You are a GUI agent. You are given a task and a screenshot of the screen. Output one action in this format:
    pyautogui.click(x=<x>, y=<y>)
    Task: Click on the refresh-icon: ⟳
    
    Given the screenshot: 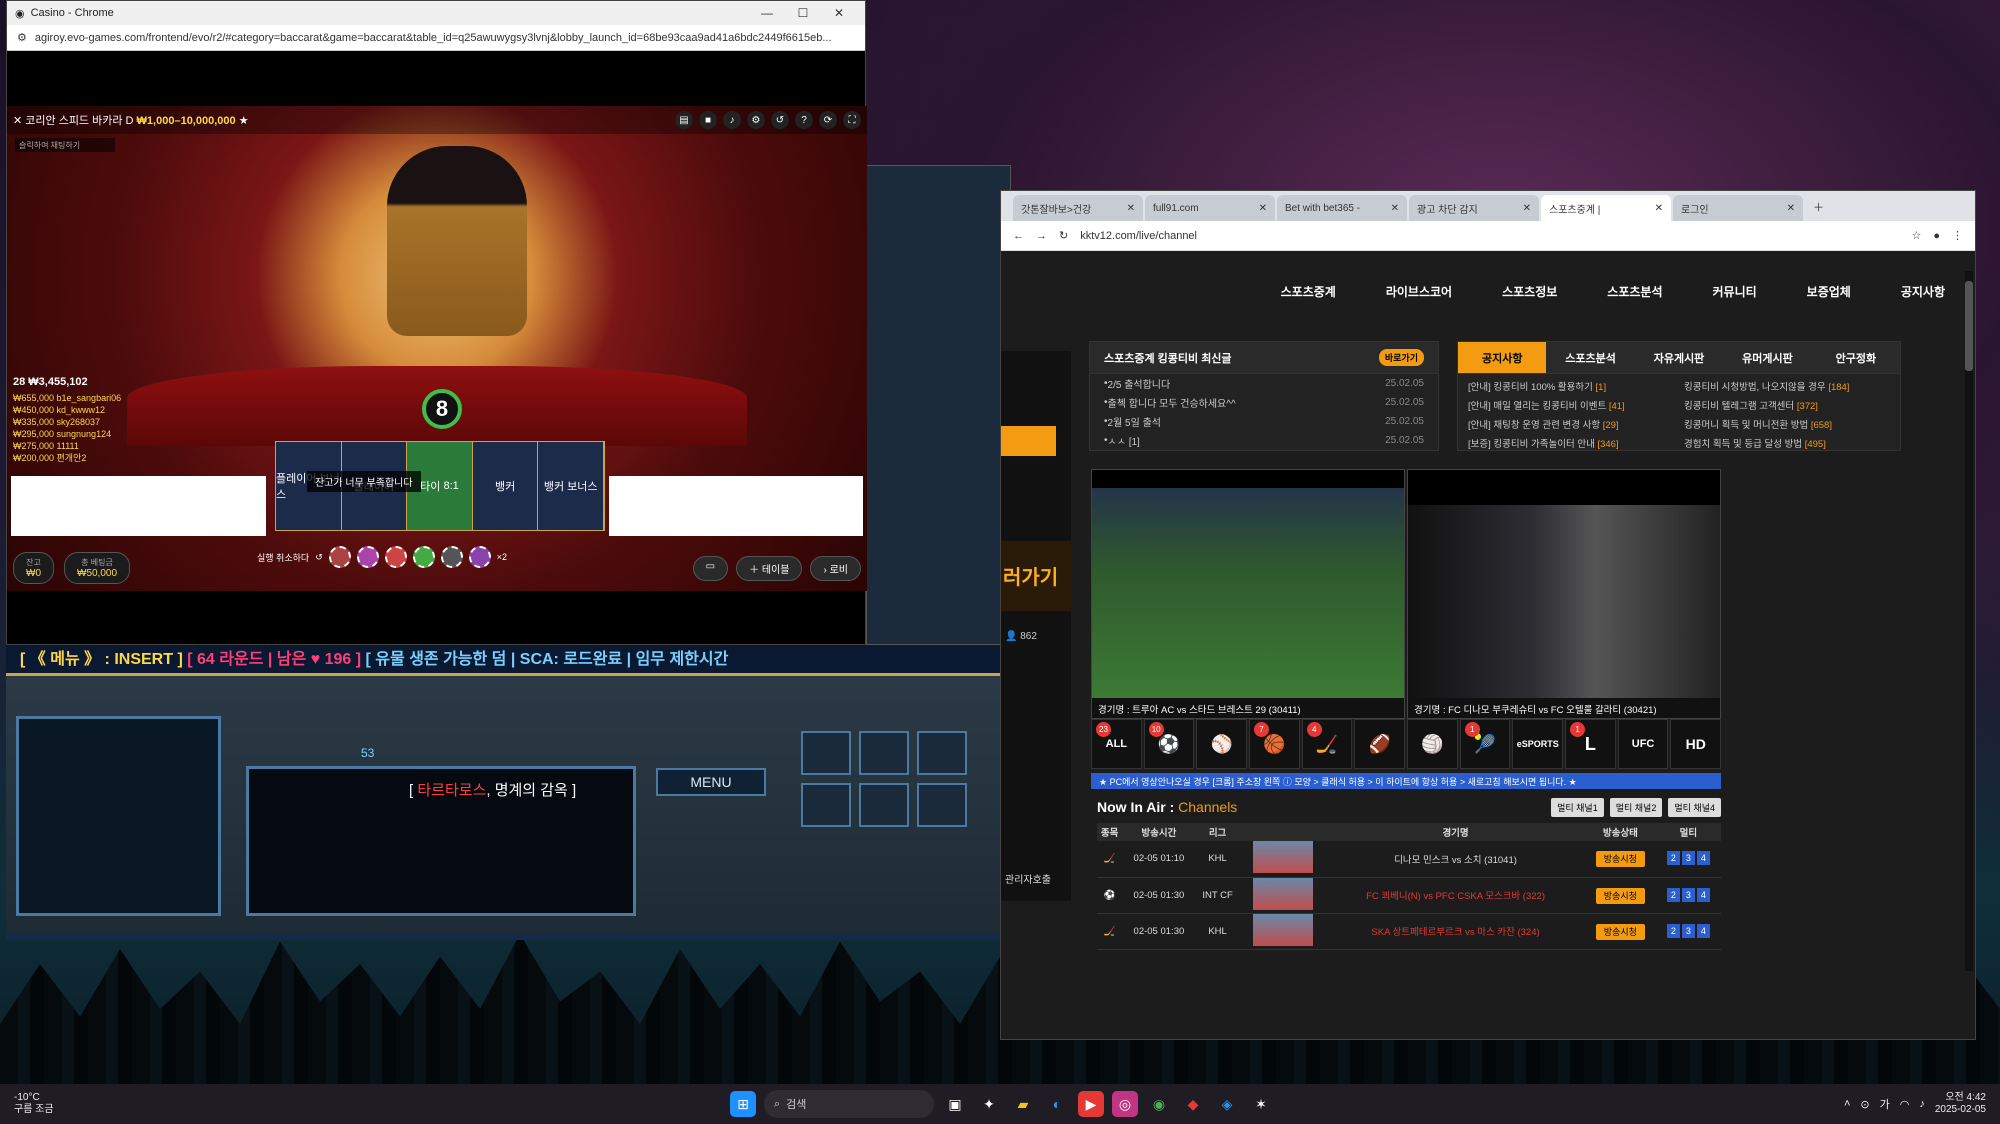 What is the action you would take?
    pyautogui.click(x=828, y=120)
    